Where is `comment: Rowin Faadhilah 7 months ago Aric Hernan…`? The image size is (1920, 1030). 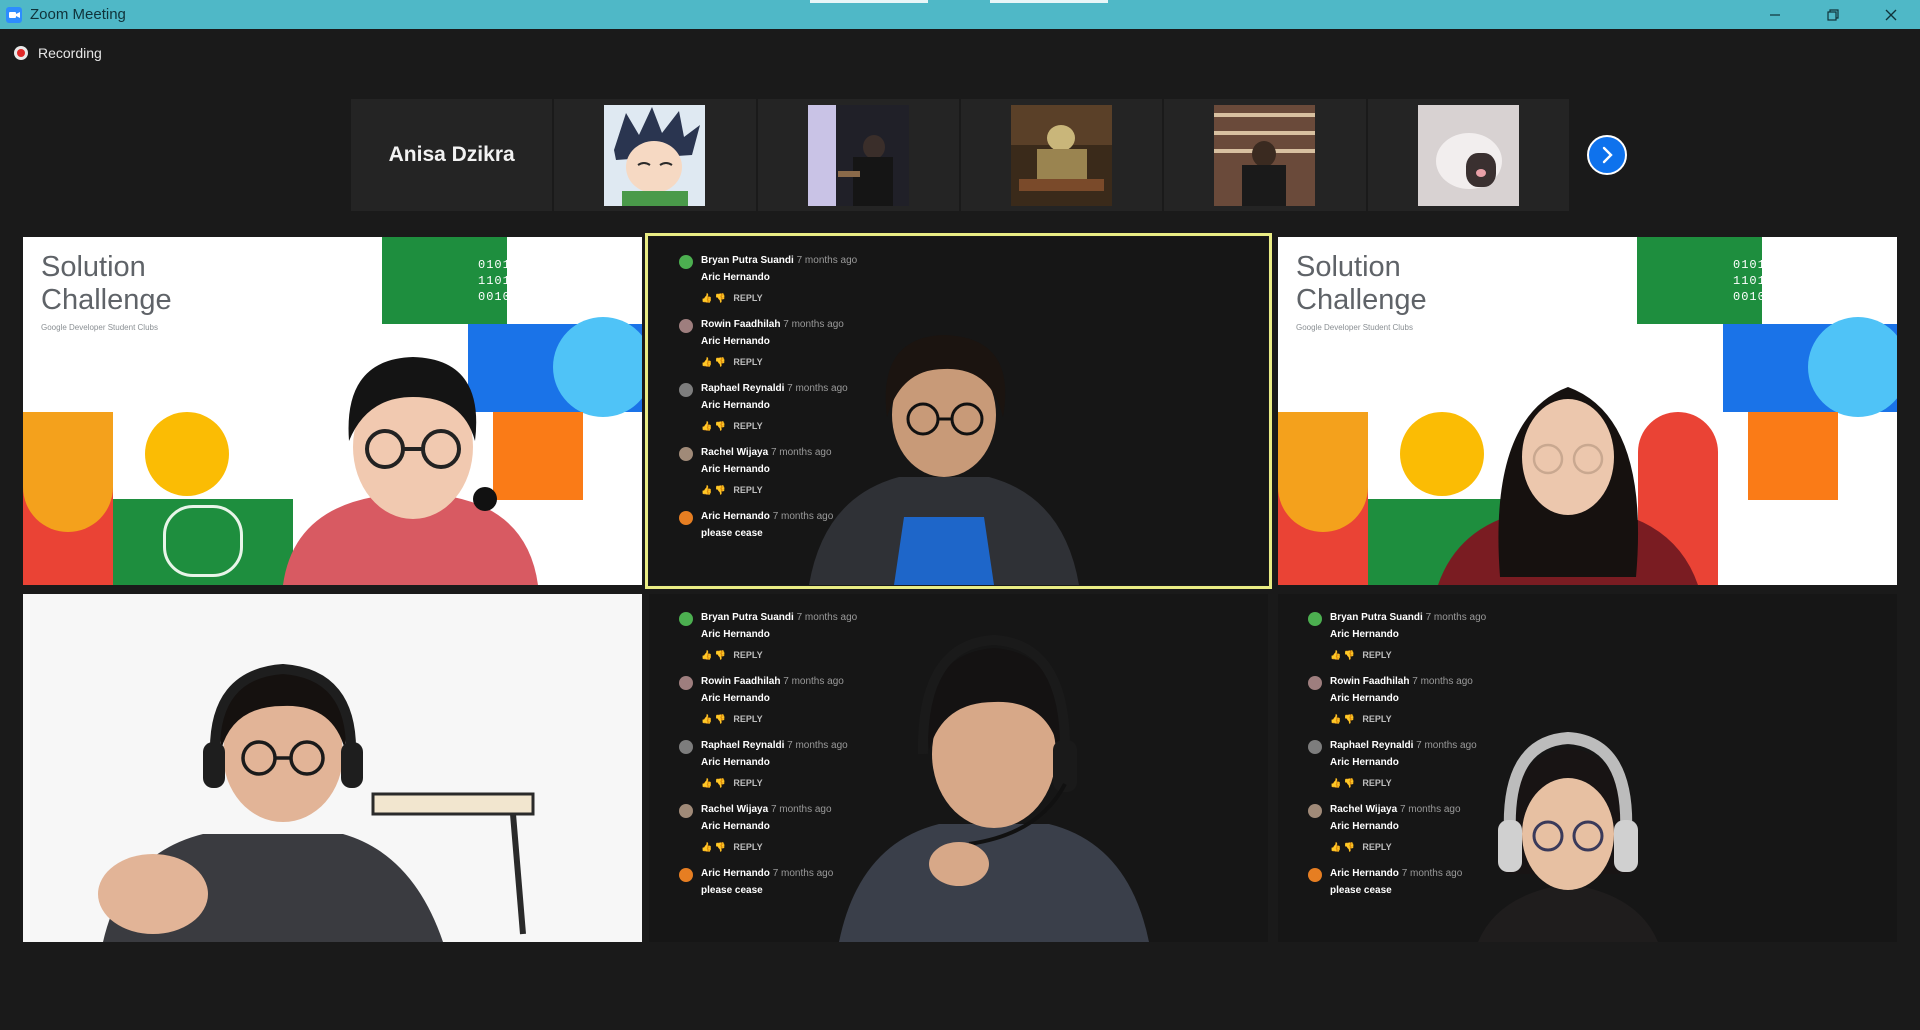
comment: Rowin Faadhilah 7 months ago Aric Hernan… is located at coordinates (1390, 700).